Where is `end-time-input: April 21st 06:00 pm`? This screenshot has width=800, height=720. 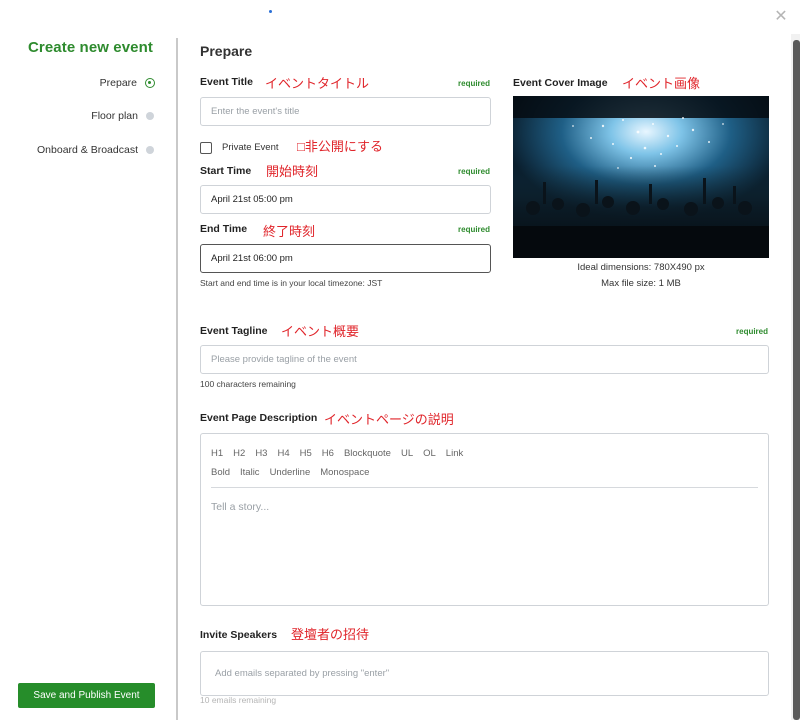
end-time-input: April 21st 06:00 pm is located at coordinates (345, 258).